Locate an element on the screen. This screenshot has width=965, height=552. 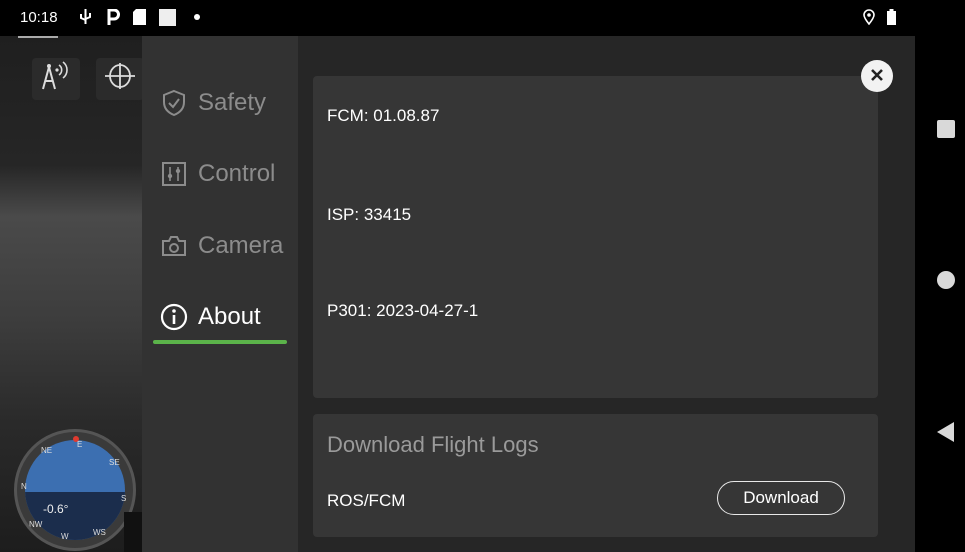
blank-square-icon is located at coordinates (167, 17).